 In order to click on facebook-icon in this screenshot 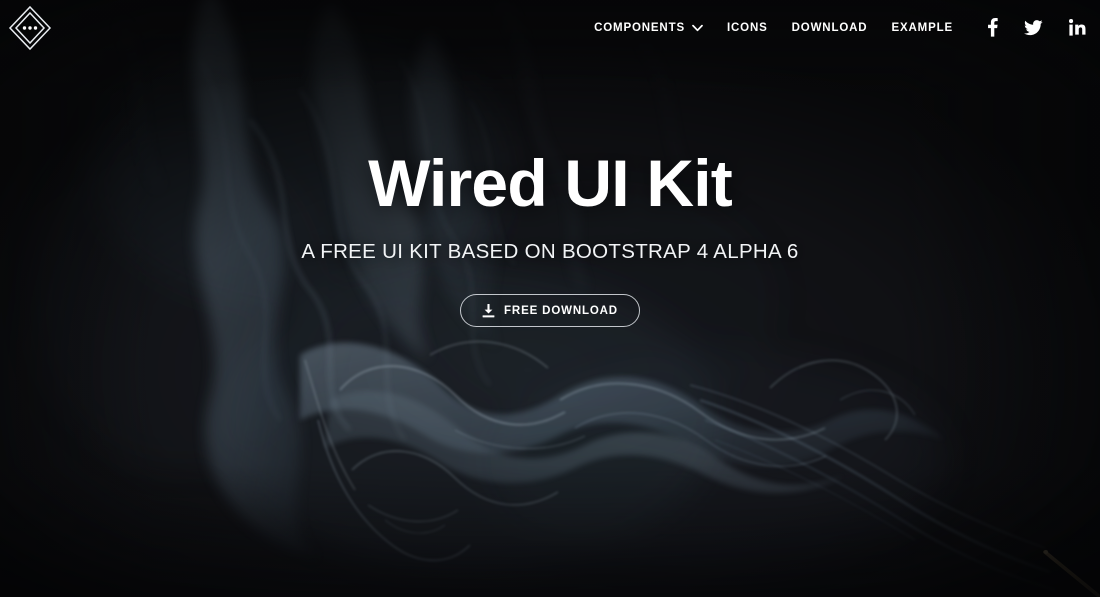, I will do `click(993, 27)`.